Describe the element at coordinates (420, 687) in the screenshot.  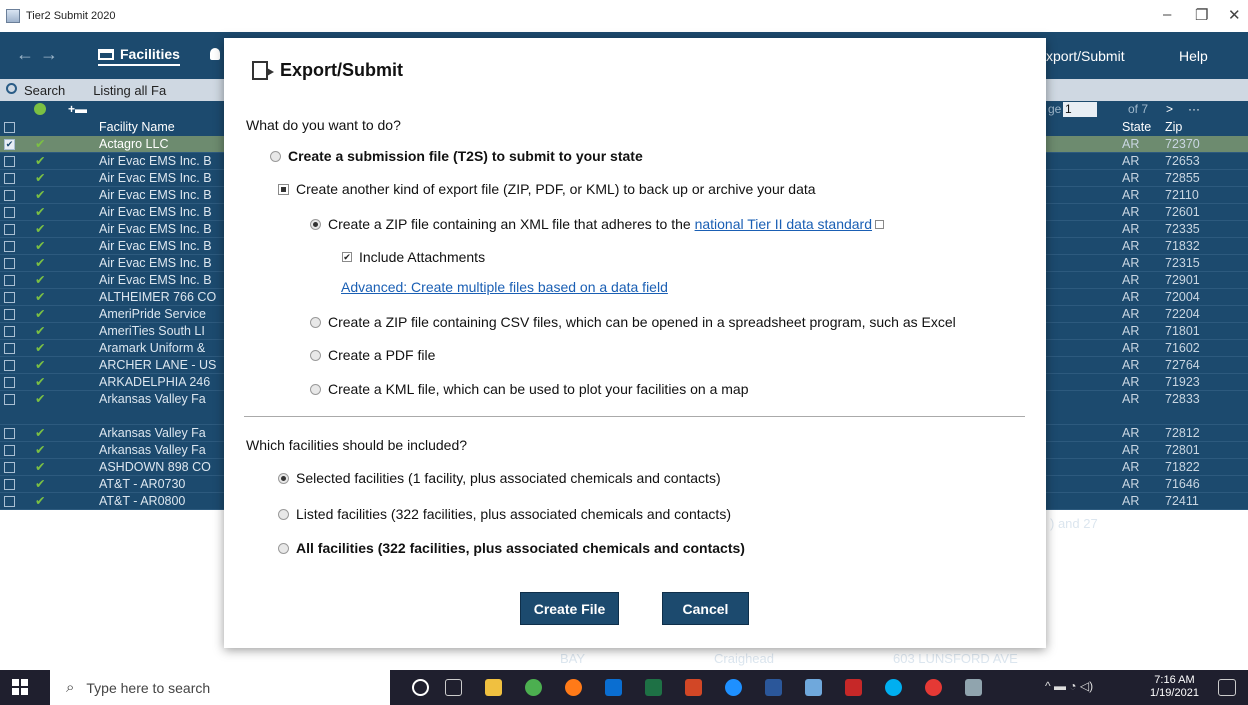
I see `cortana-icon` at that location.